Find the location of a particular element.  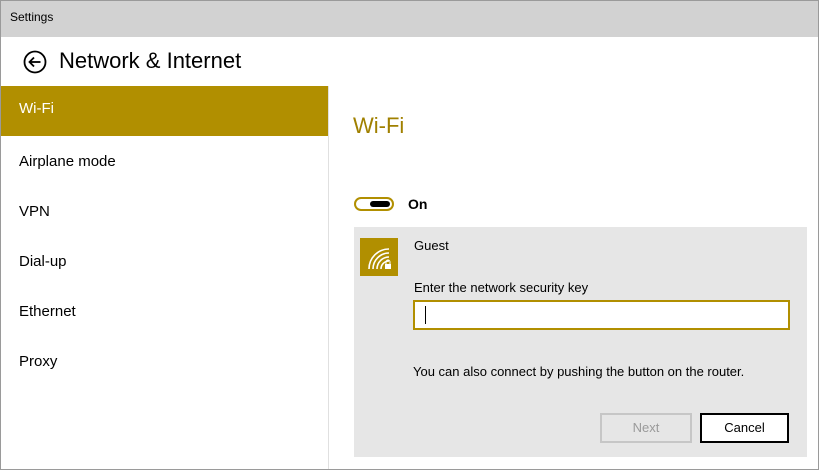

security-key-label: Enter the network security key is located at coordinates (501, 287).